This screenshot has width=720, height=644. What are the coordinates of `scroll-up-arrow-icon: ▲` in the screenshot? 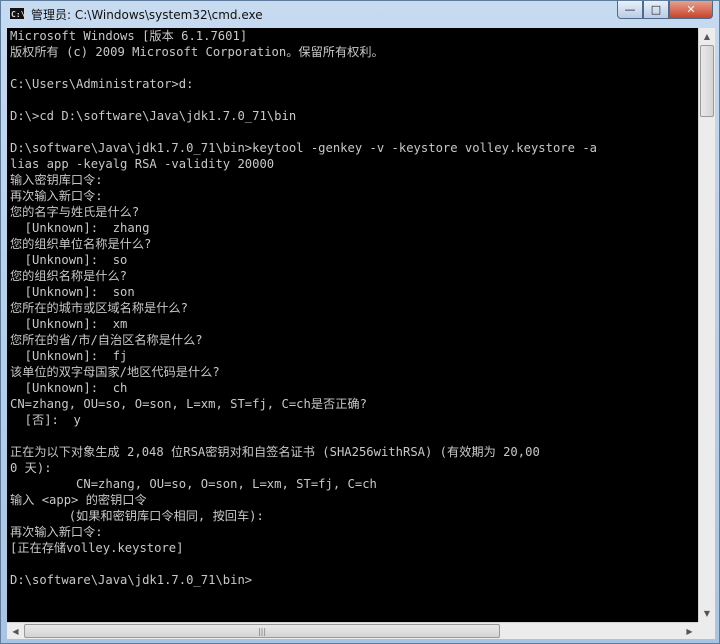 It's located at (707, 36).